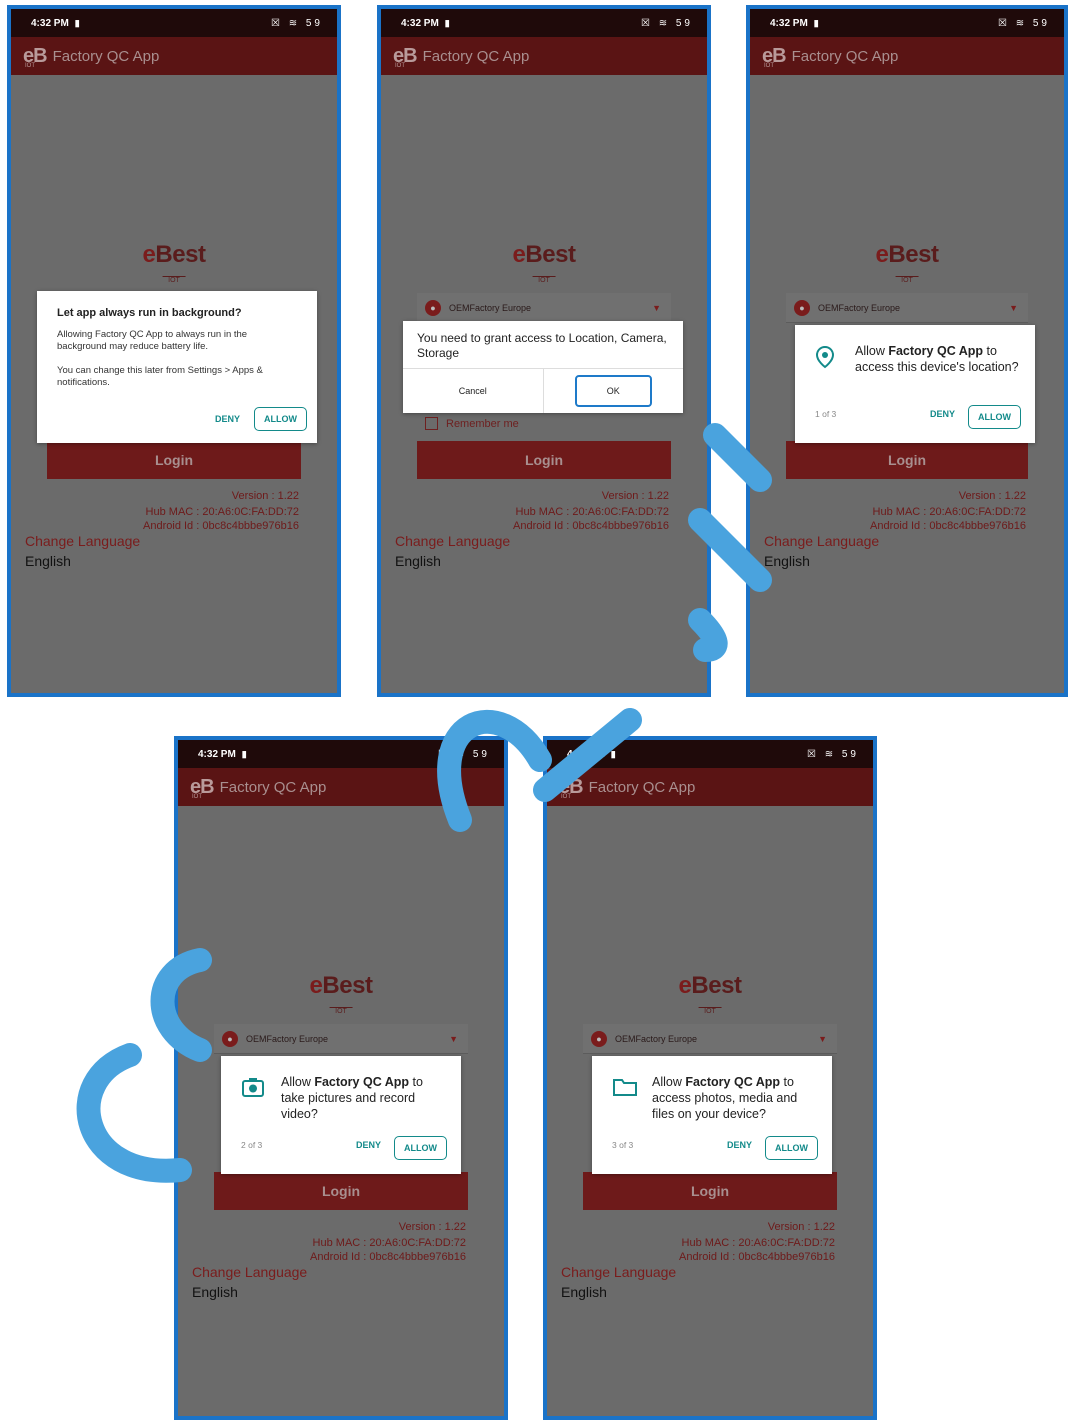 This screenshot has width=1068, height=1420. I want to click on chevron-down-icon: ▼, so click(453, 1038).